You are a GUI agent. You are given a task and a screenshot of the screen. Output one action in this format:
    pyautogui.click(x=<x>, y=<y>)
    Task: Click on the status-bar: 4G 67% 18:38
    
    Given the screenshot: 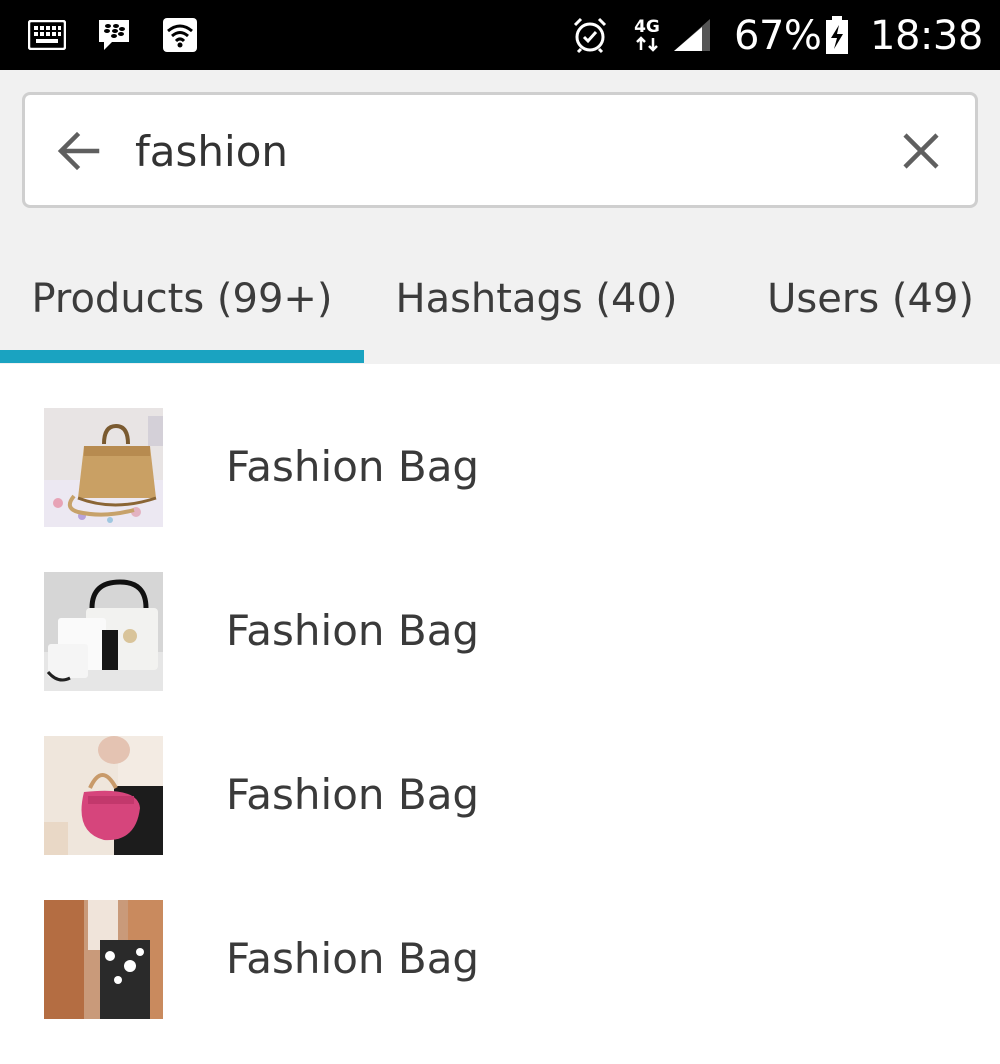 What is the action you would take?
    pyautogui.click(x=500, y=35)
    